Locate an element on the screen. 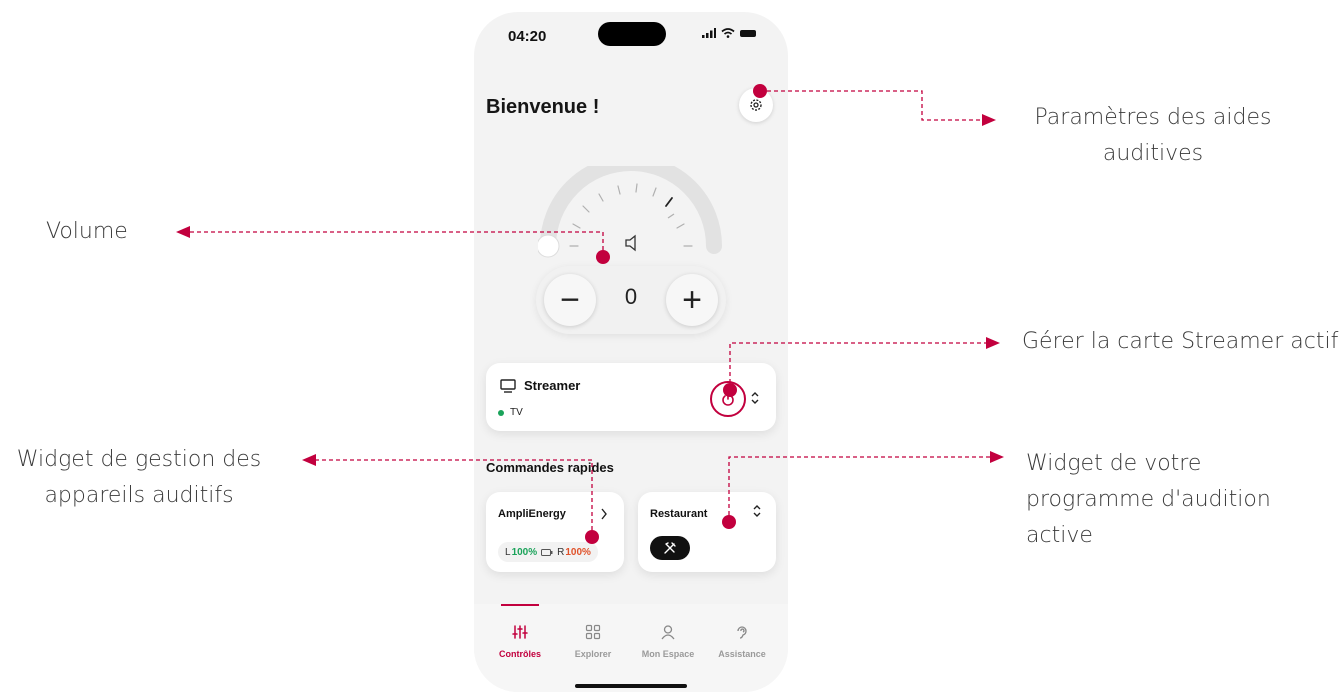 Image resolution: width=1344 pixels, height=692 pixels. arrow-streamer is located at coordinates (993, 343).